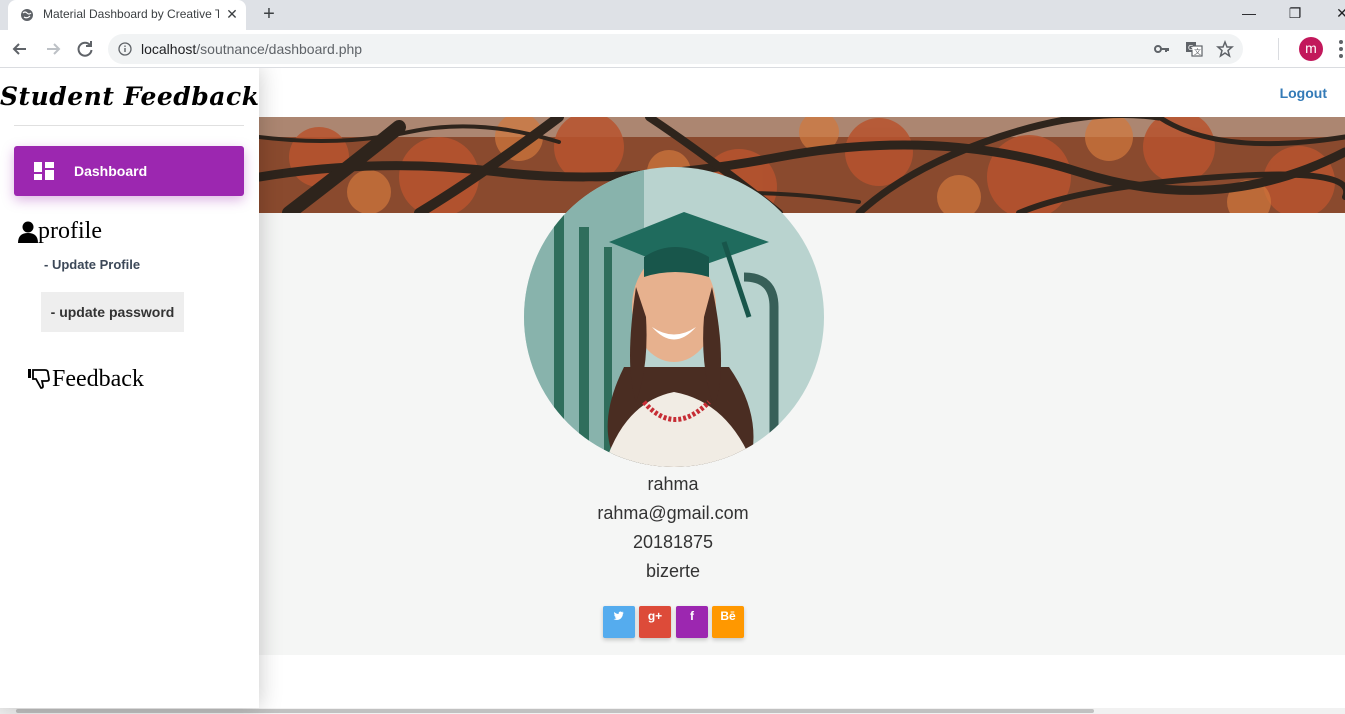 The width and height of the screenshot is (1345, 714). I want to click on profile-photo, so click(674, 317).